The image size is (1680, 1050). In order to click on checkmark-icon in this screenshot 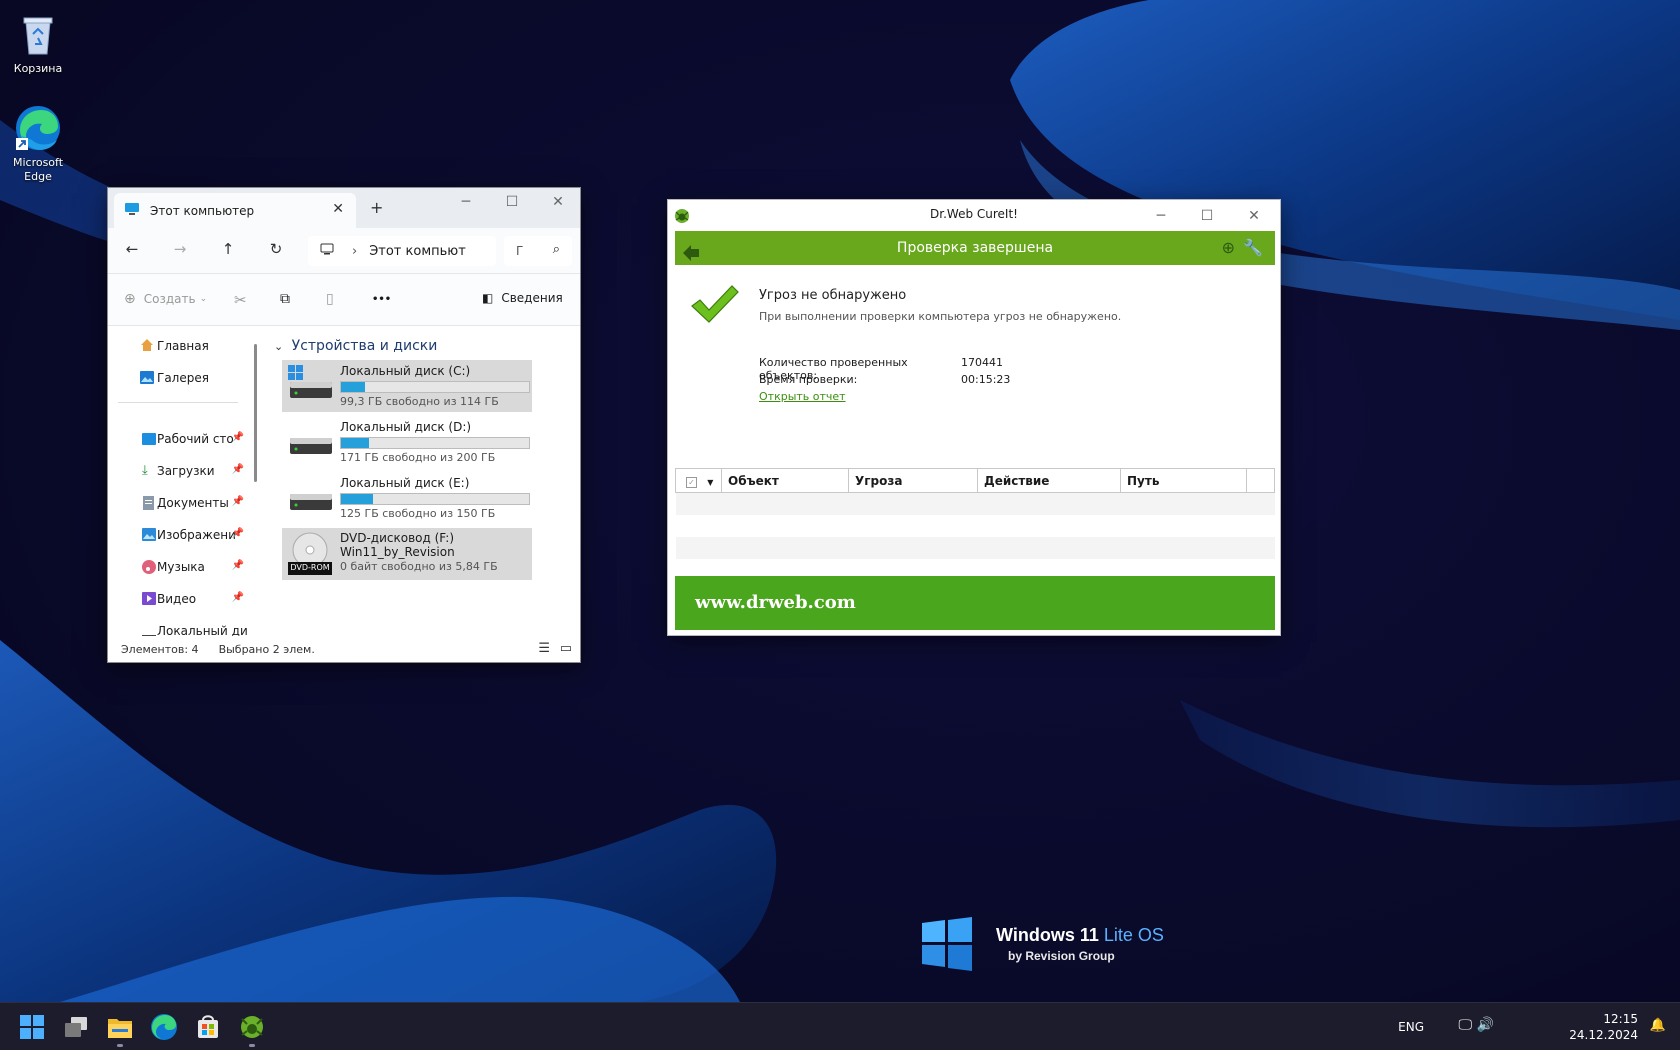, I will do `click(715, 305)`.